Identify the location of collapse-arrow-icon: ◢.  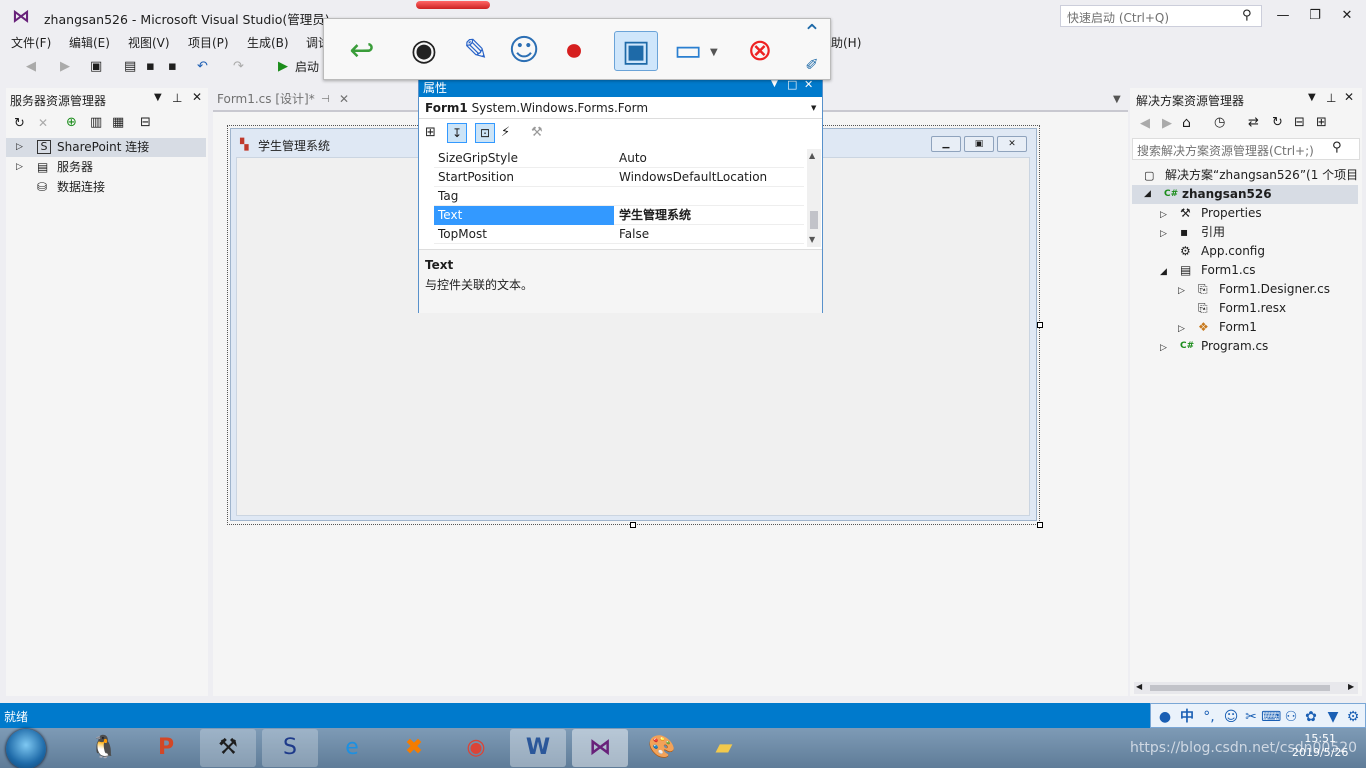
(1163, 272).